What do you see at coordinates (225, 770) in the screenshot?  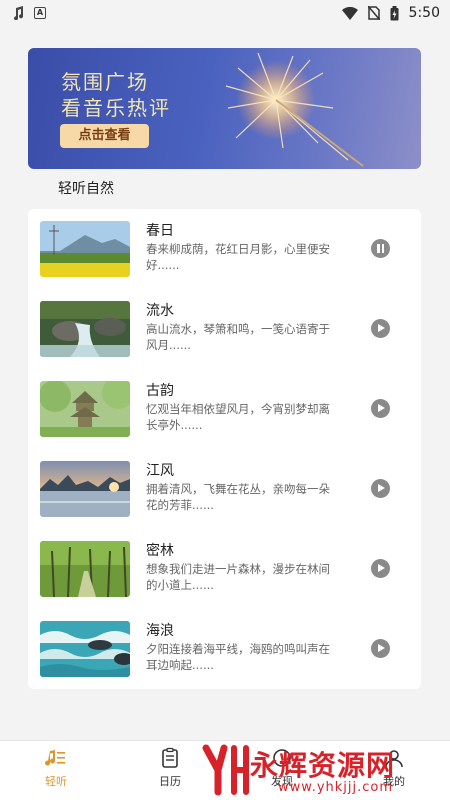 I see `watermark-logo` at bounding box center [225, 770].